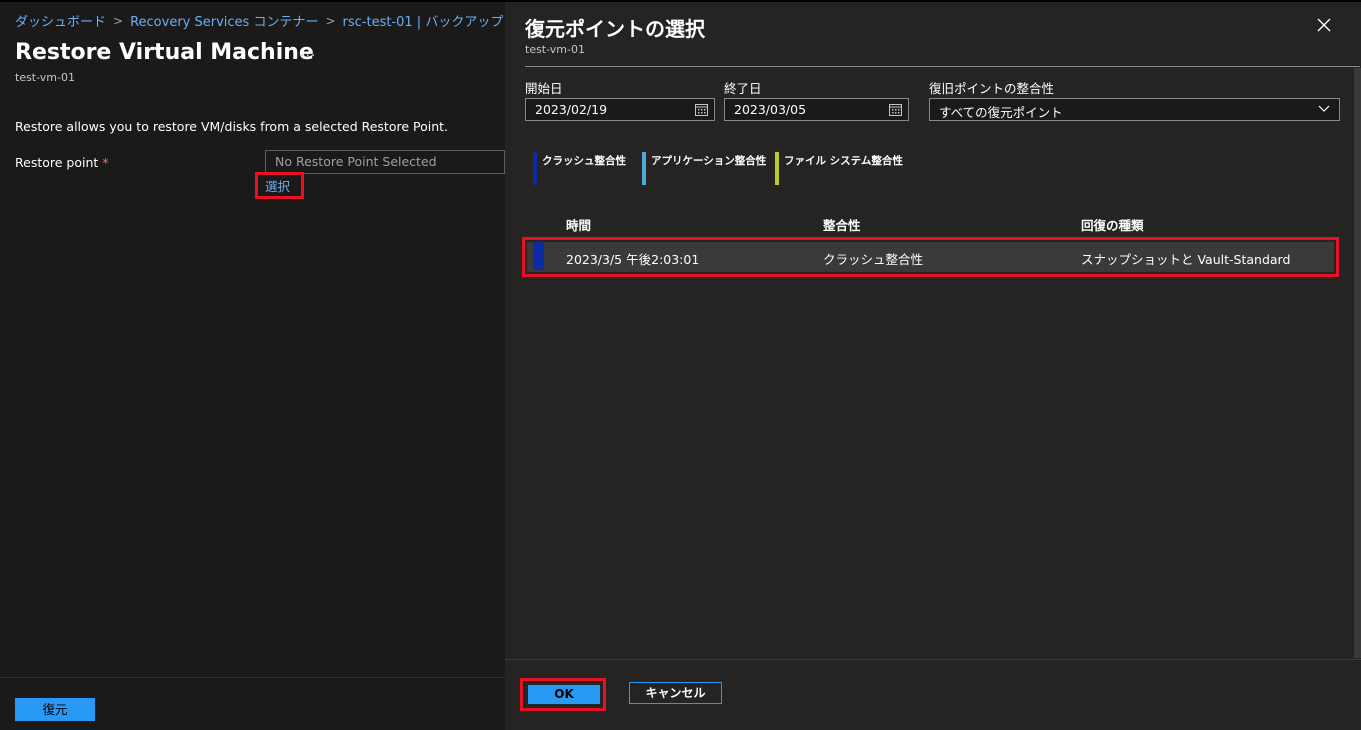 This screenshot has height=730, width=1361. I want to click on column-header-consistency: 整合性, so click(842, 224).